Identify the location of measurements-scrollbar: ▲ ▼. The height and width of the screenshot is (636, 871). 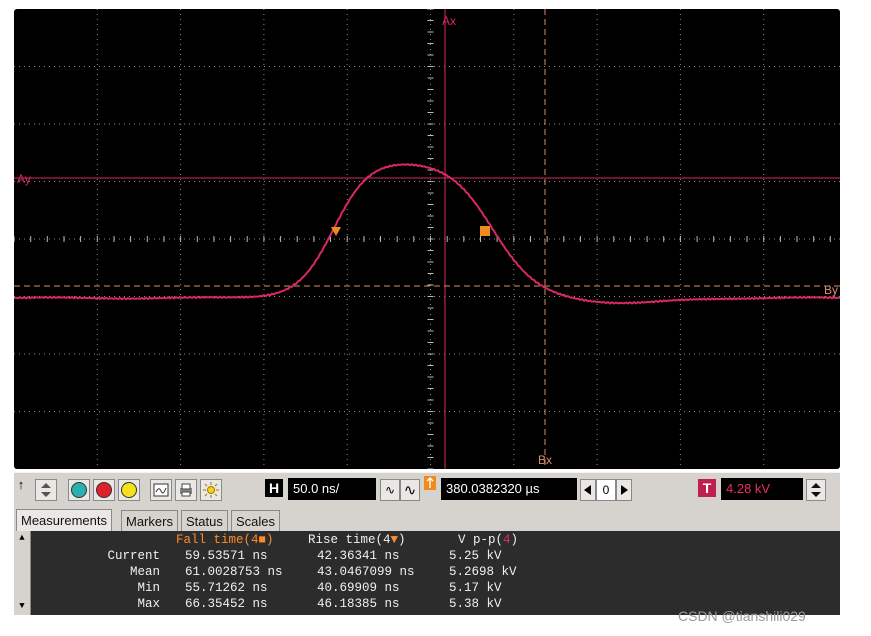
(22, 573).